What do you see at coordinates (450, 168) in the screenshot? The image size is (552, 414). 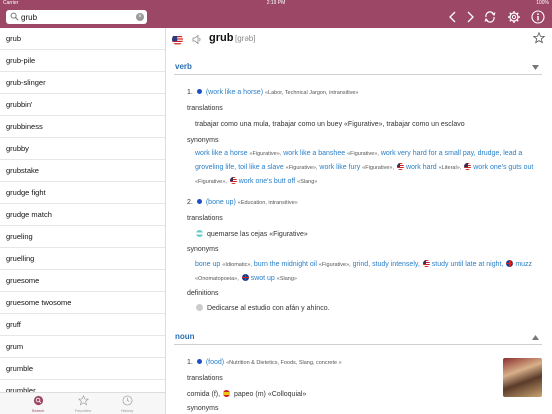 I see `synonym-tag: «Literal»,` at bounding box center [450, 168].